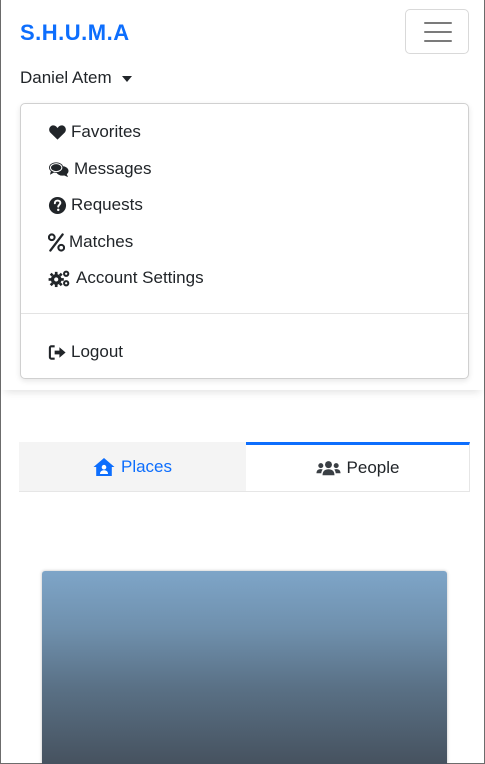 Image resolution: width=485 pixels, height=764 pixels. Describe the element at coordinates (101, 241) in the screenshot. I see `menu-item-label: Matches` at that location.